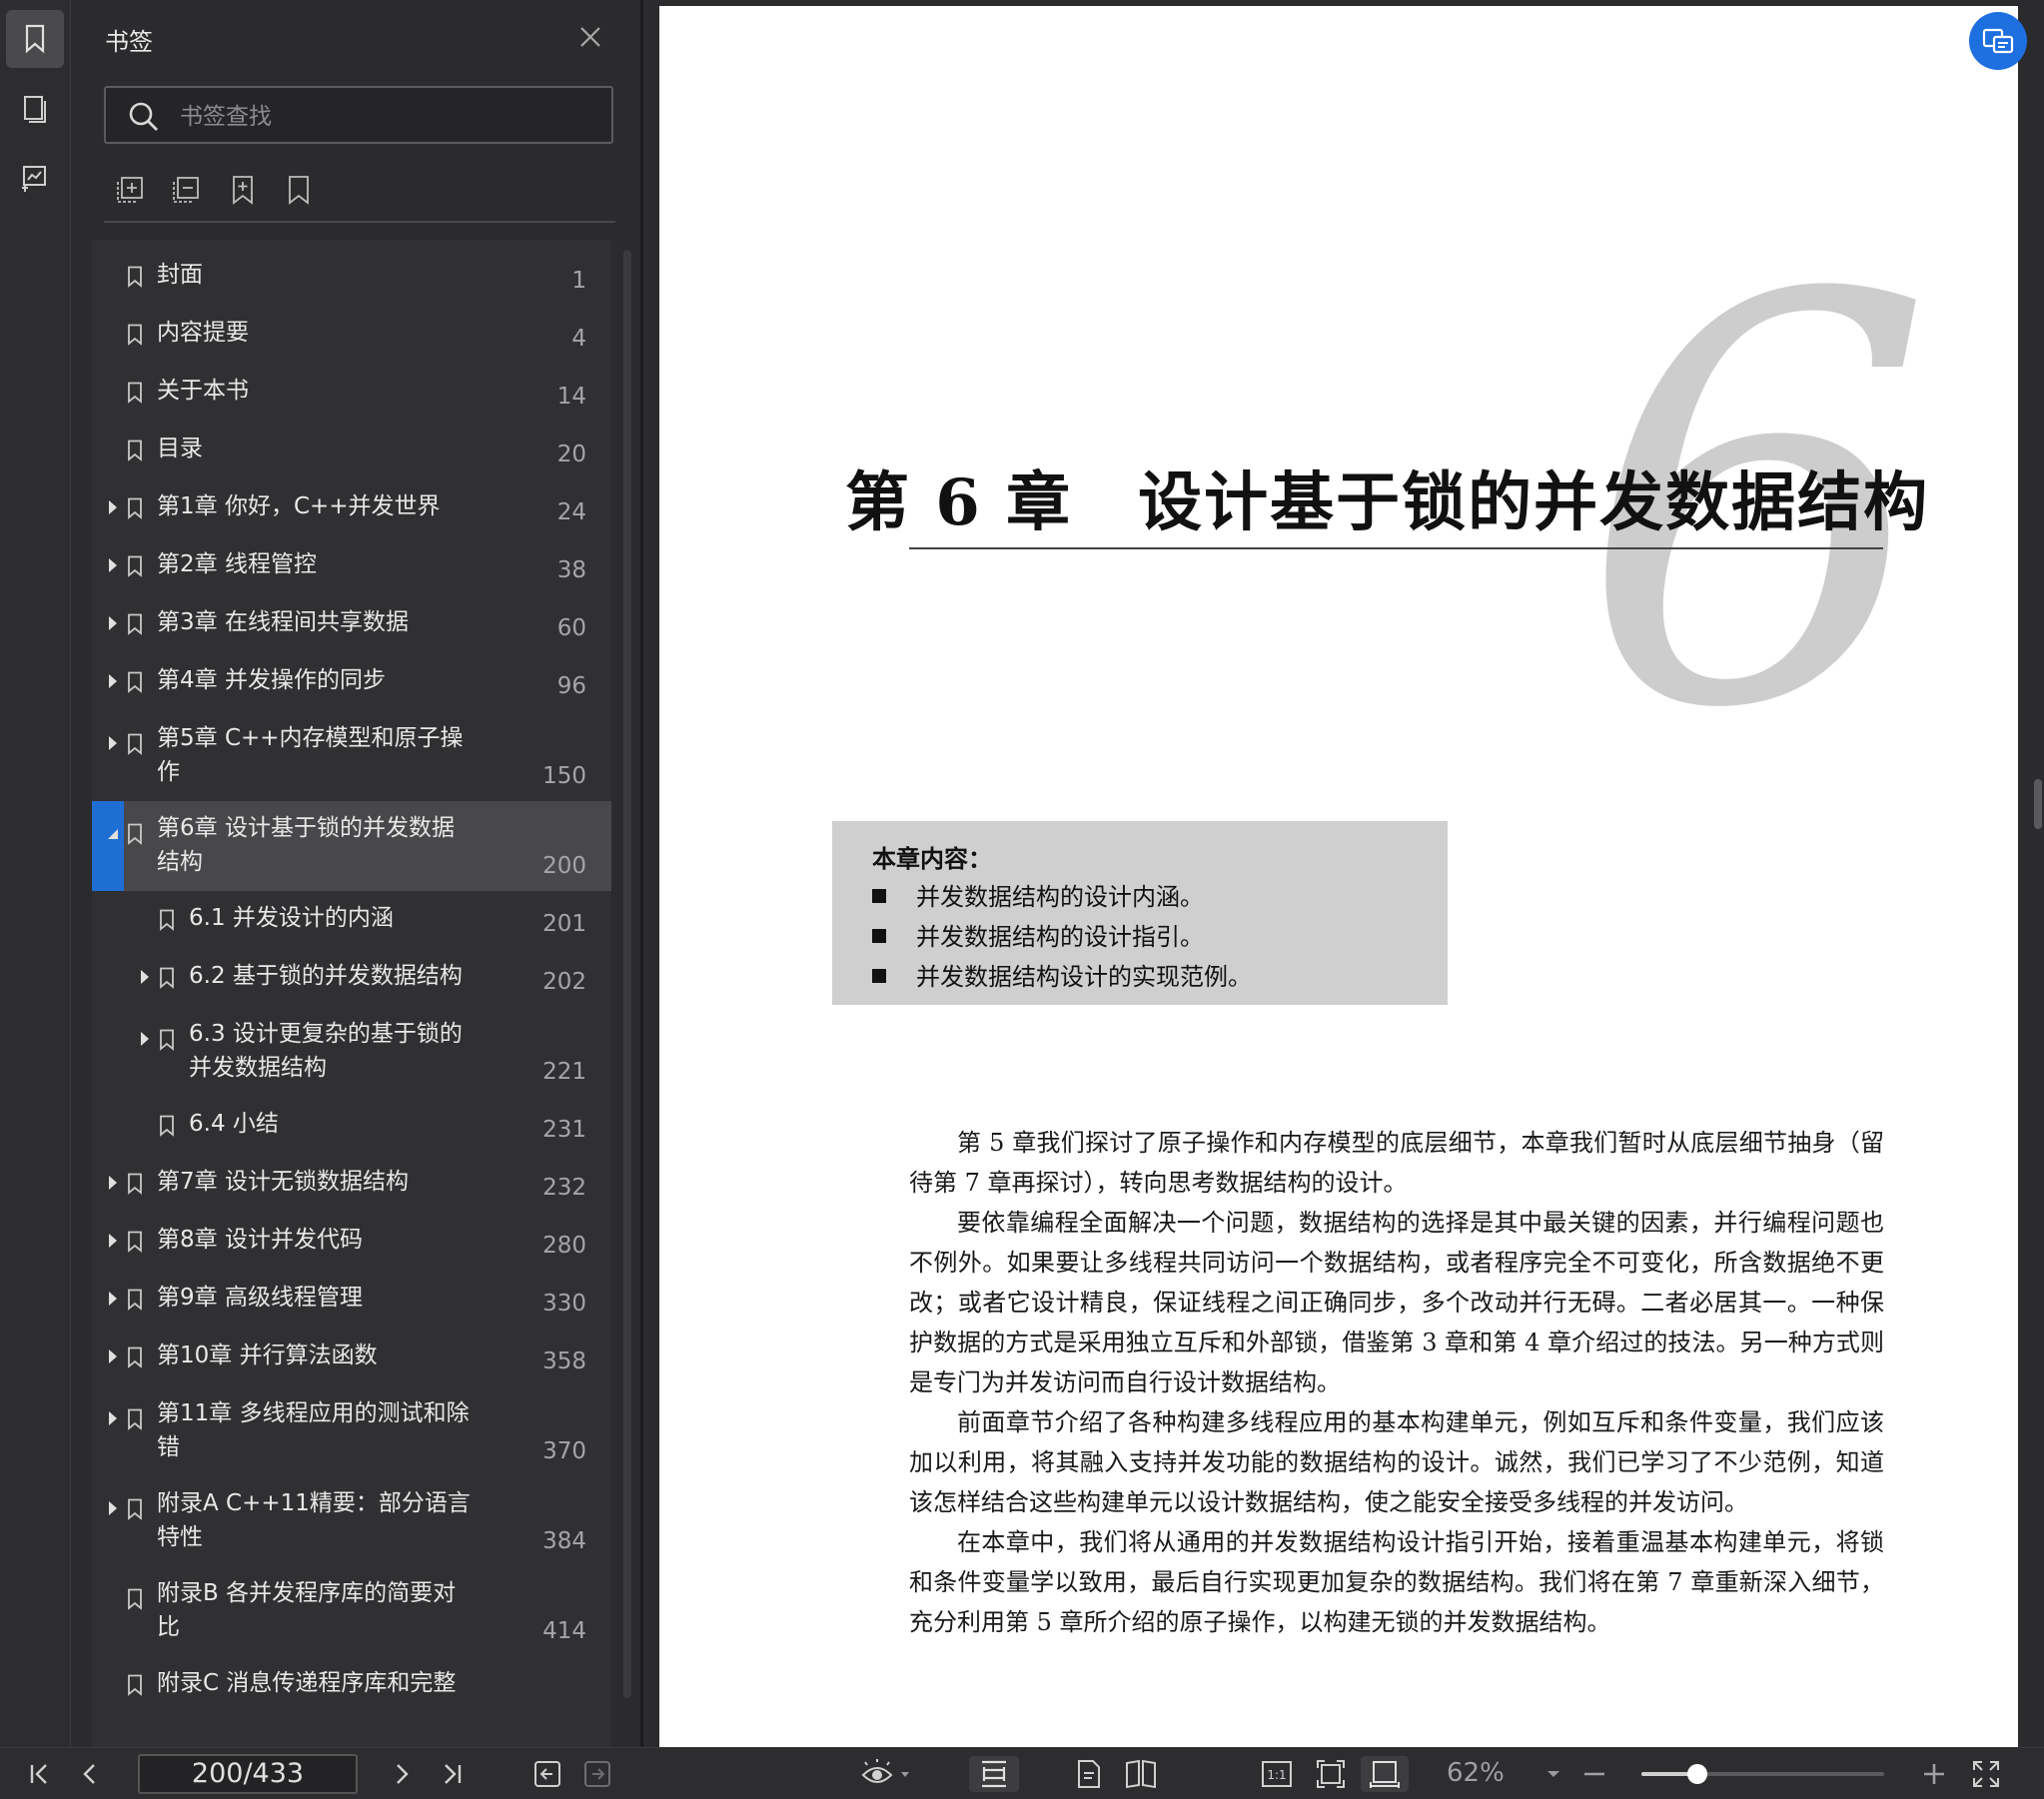 The height and width of the screenshot is (1799, 2044). I want to click on fullscreen-button, so click(1986, 1774).